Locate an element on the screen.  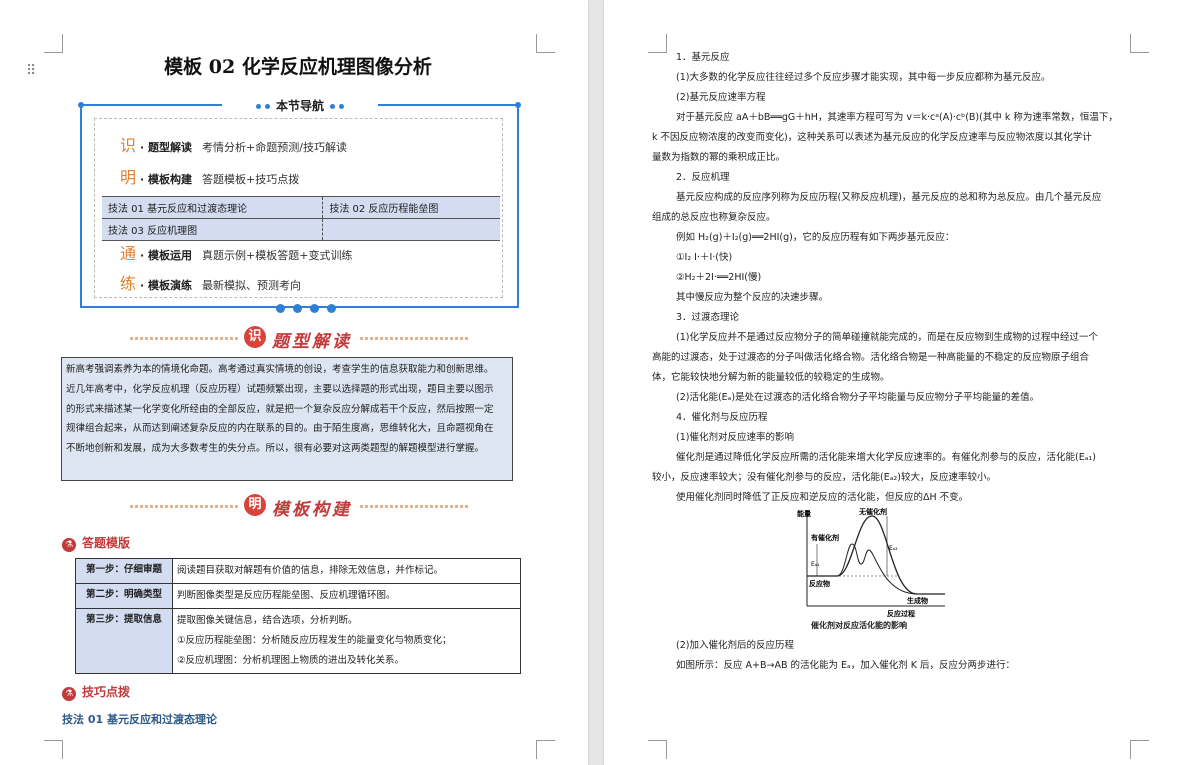
heading-catalyst: 4．催化剂与反应历程 is located at coordinates (722, 417).